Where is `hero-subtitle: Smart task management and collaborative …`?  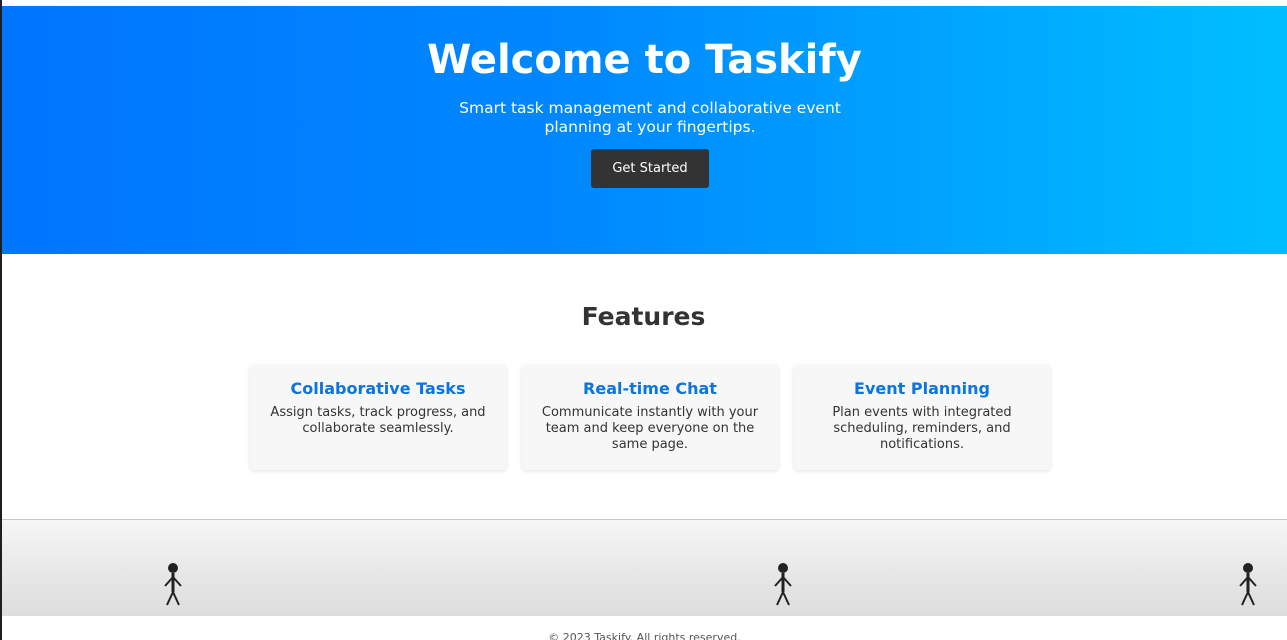 hero-subtitle: Smart task management and collaborative … is located at coordinates (650, 117).